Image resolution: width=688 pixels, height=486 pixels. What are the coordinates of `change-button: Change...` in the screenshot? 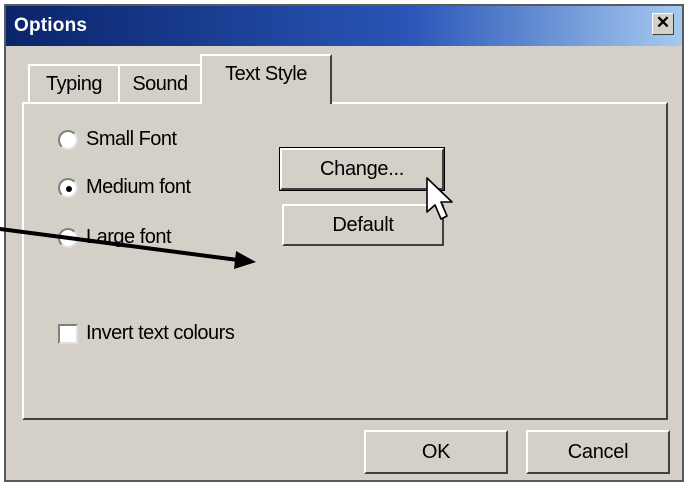 It's located at (362, 169).